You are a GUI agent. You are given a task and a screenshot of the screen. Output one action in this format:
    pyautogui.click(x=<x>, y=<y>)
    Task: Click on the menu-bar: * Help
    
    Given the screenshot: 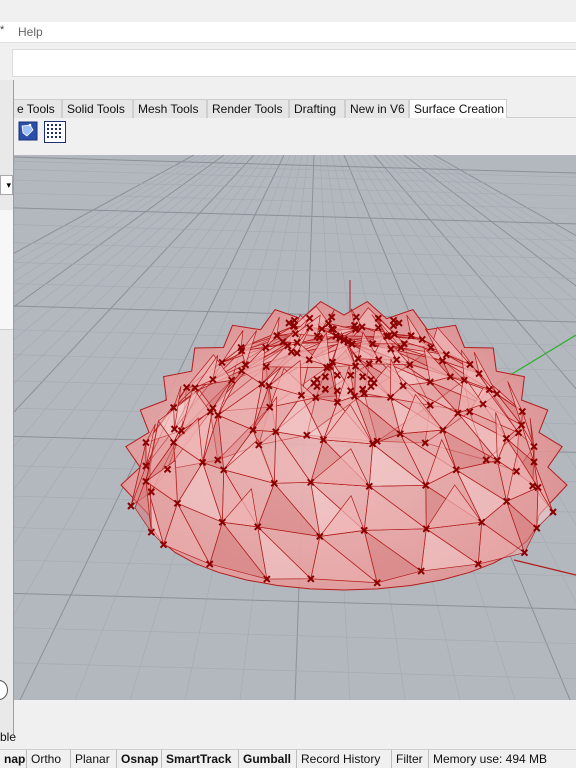 What is the action you would take?
    pyautogui.click(x=288, y=32)
    